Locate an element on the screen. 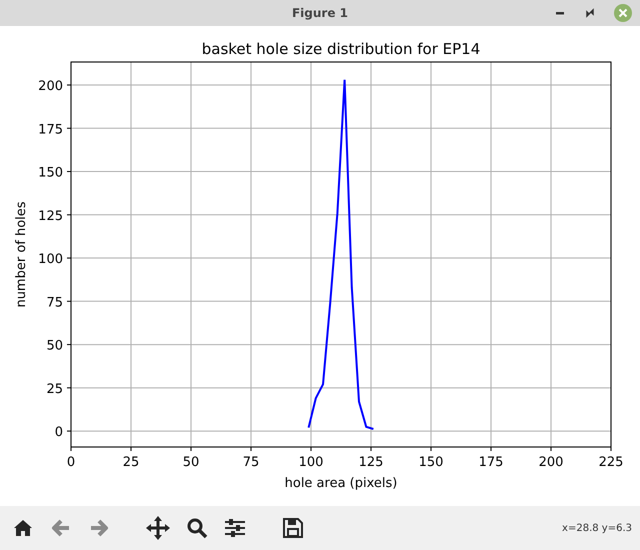  cursor-coordinates: x=28.8 y=6.3 is located at coordinates (597, 528).